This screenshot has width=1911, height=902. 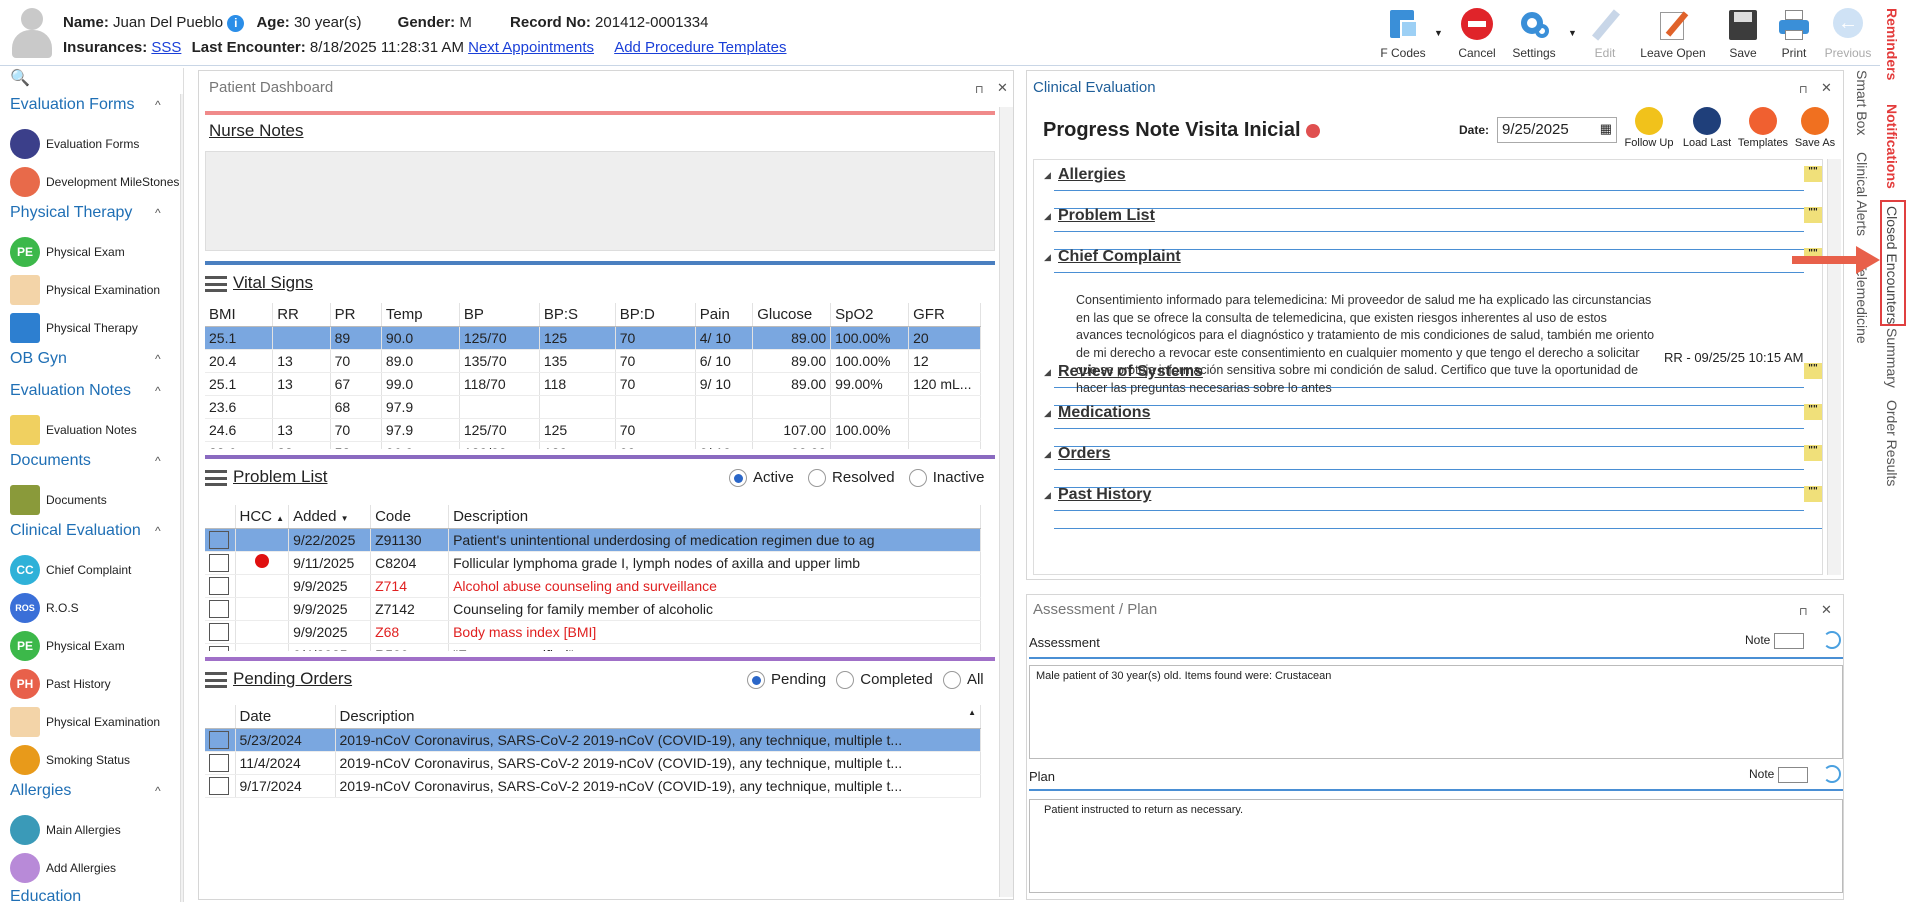 I want to click on vitals-row: 25.1 89 90.0 125/70 125 70 4/ 10 89.00 100.00% 20, so click(x=593, y=338).